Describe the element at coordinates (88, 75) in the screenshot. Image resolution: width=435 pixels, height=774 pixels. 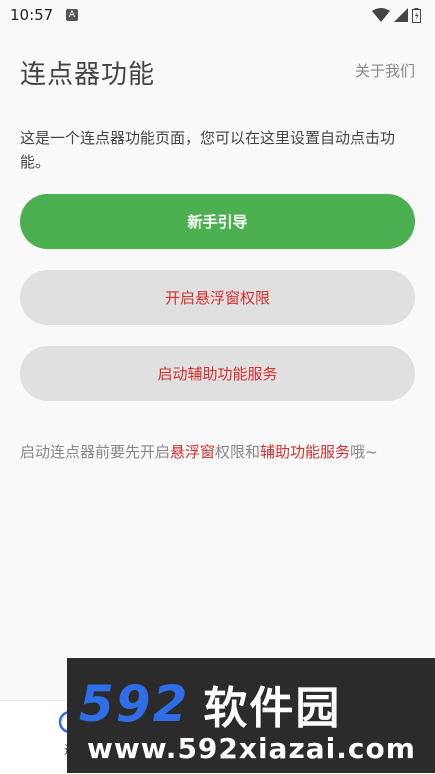
I see `page-title: 连点器功能` at that location.